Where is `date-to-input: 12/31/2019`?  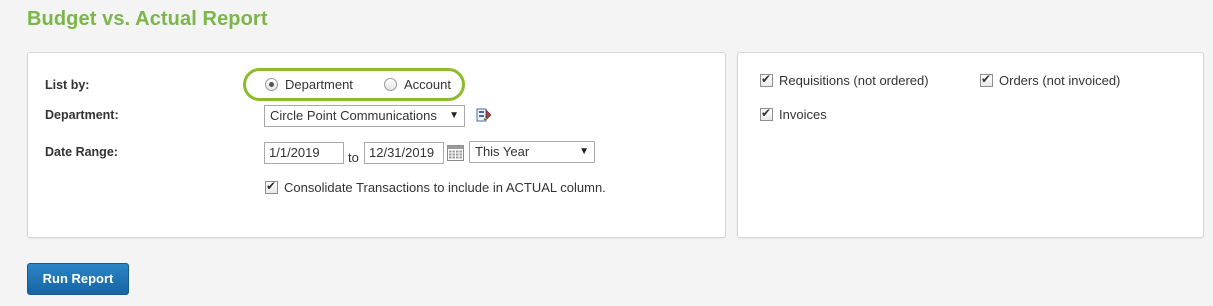
date-to-input: 12/31/2019 is located at coordinates (404, 153).